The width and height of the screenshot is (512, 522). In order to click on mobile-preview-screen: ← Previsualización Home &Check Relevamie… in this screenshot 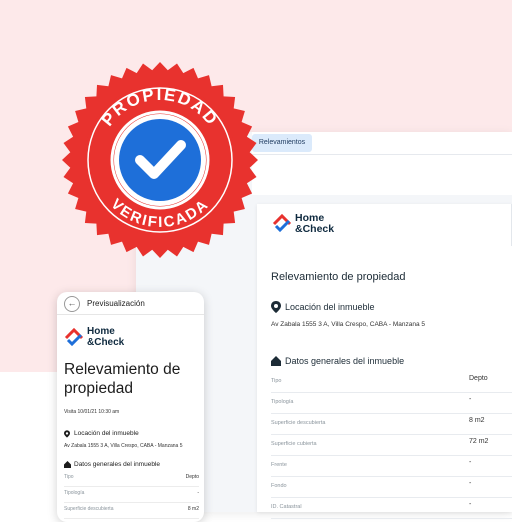, I will do `click(130, 407)`.